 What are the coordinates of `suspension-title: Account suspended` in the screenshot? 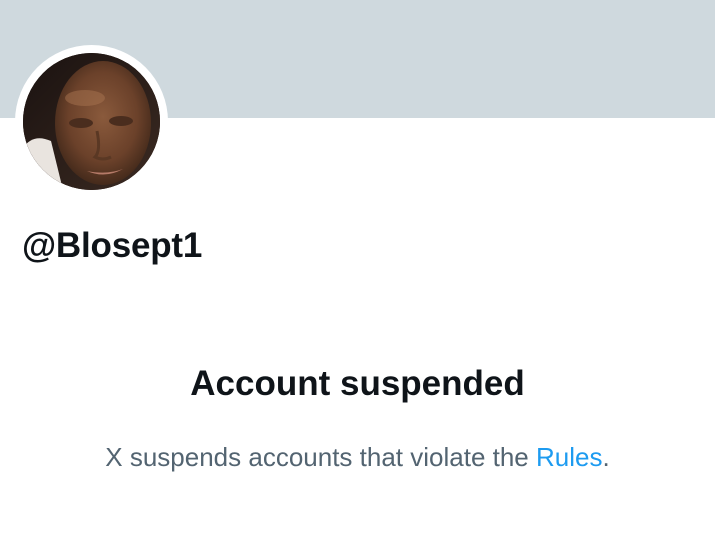 It's located at (357, 383).